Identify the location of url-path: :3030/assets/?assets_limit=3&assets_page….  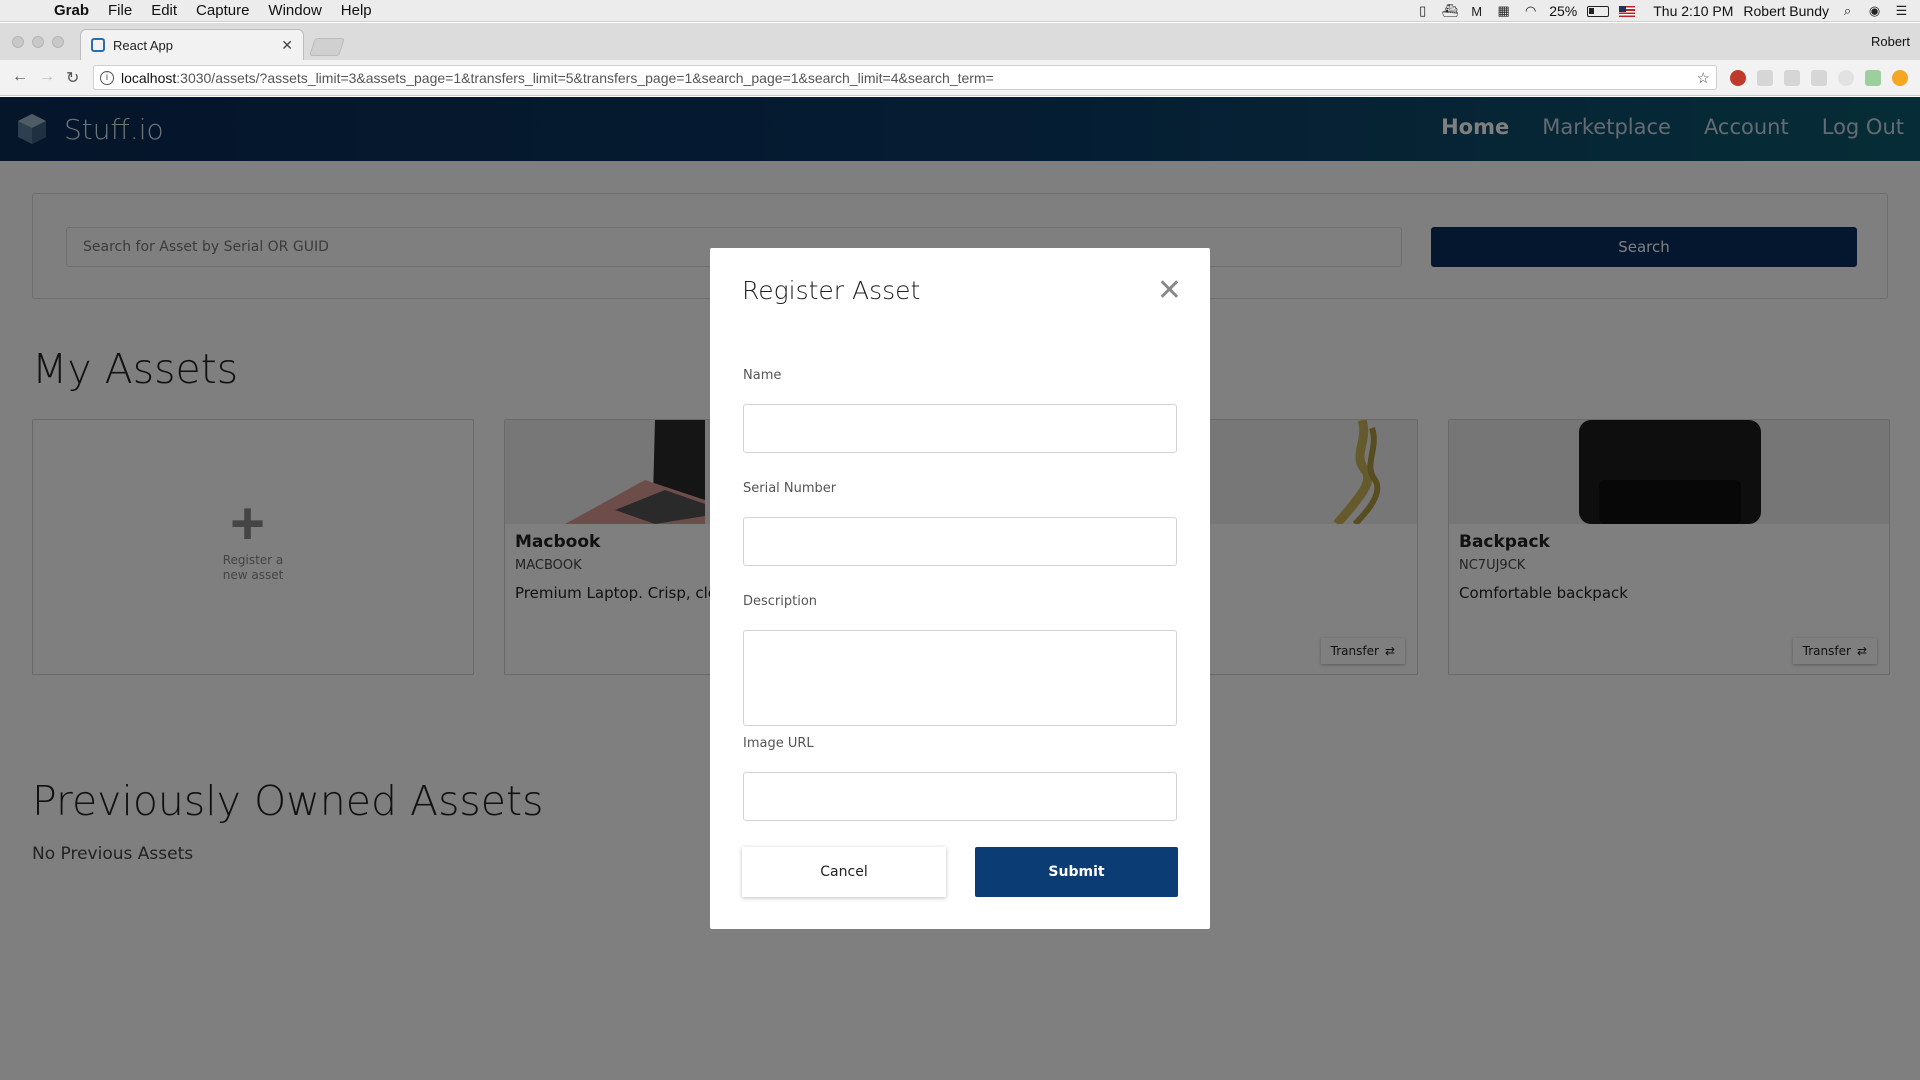
(585, 77).